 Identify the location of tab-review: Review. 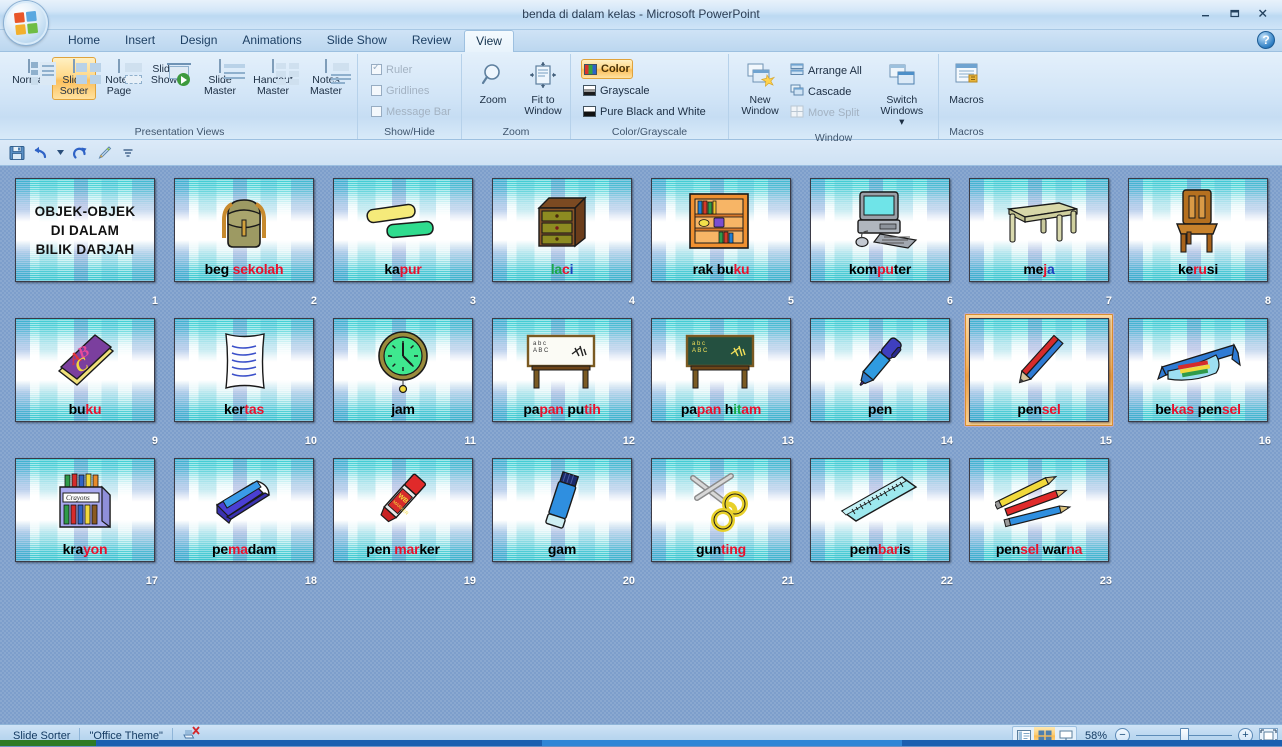
(431, 40).